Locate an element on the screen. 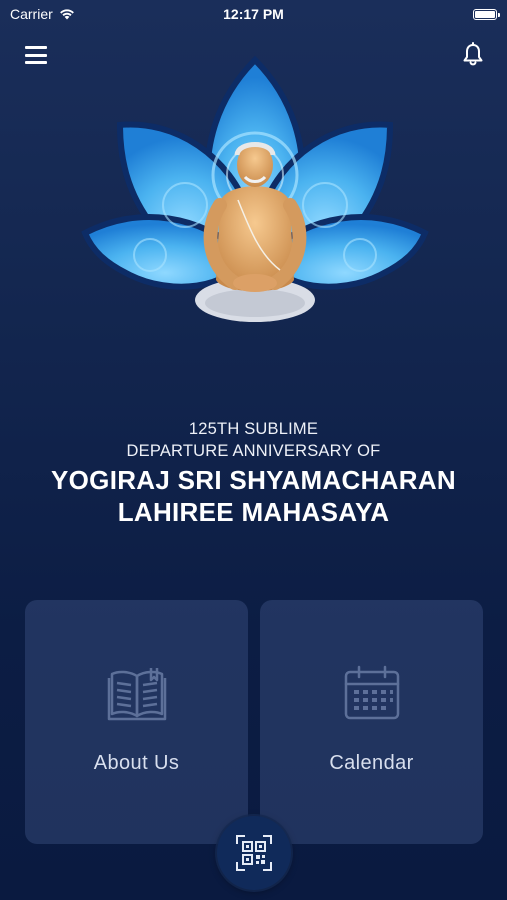  qr-scan-button is located at coordinates (254, 853).